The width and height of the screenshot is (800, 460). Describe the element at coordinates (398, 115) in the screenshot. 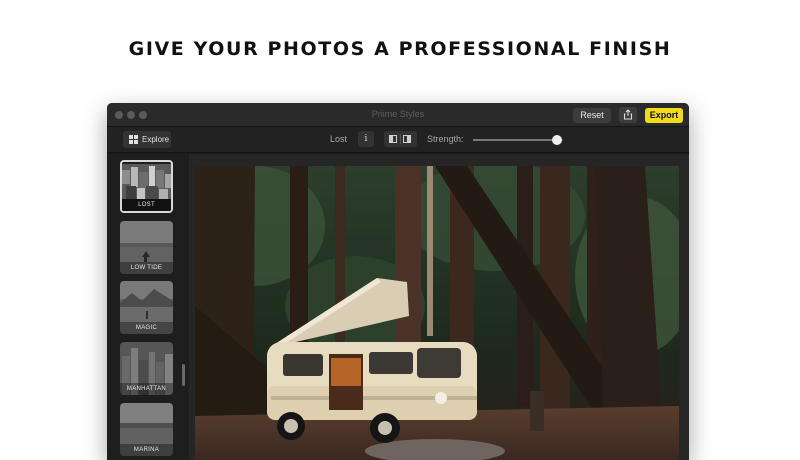

I see `title-bar: Priime Styles Reset Export` at that location.